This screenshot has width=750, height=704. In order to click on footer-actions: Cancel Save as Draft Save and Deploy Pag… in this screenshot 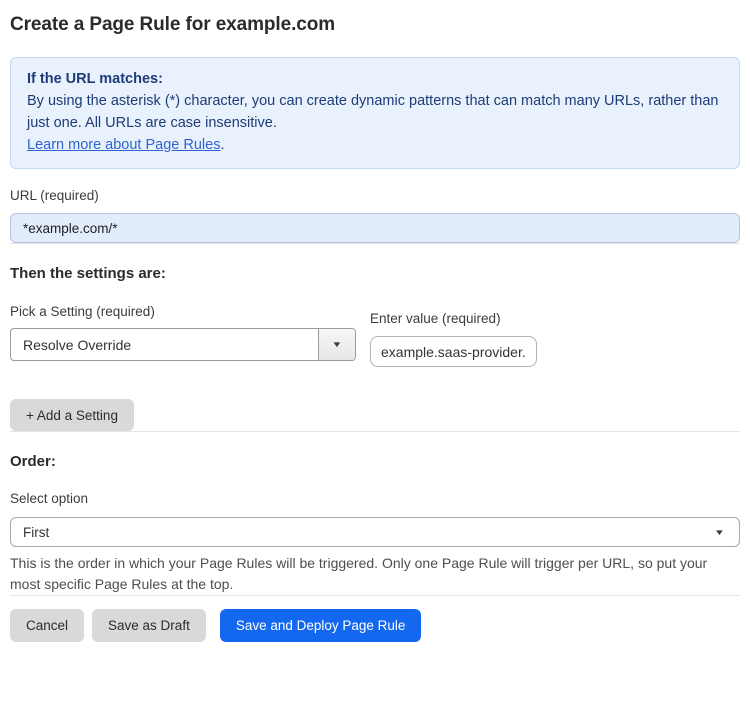, I will do `click(375, 625)`.